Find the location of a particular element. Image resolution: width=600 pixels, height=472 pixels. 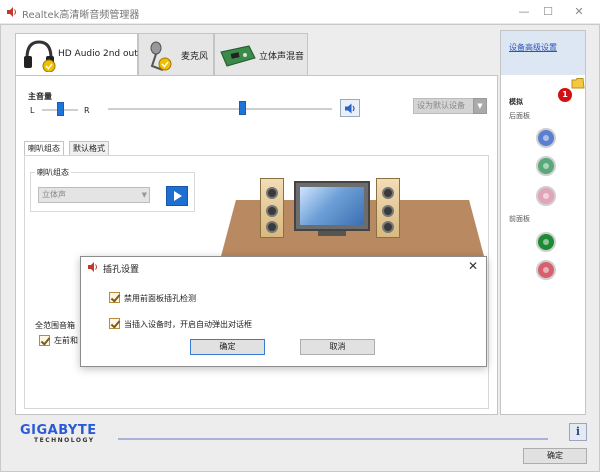

set-default-device-button: 设为默认设备 ▼ is located at coordinates (450, 106).